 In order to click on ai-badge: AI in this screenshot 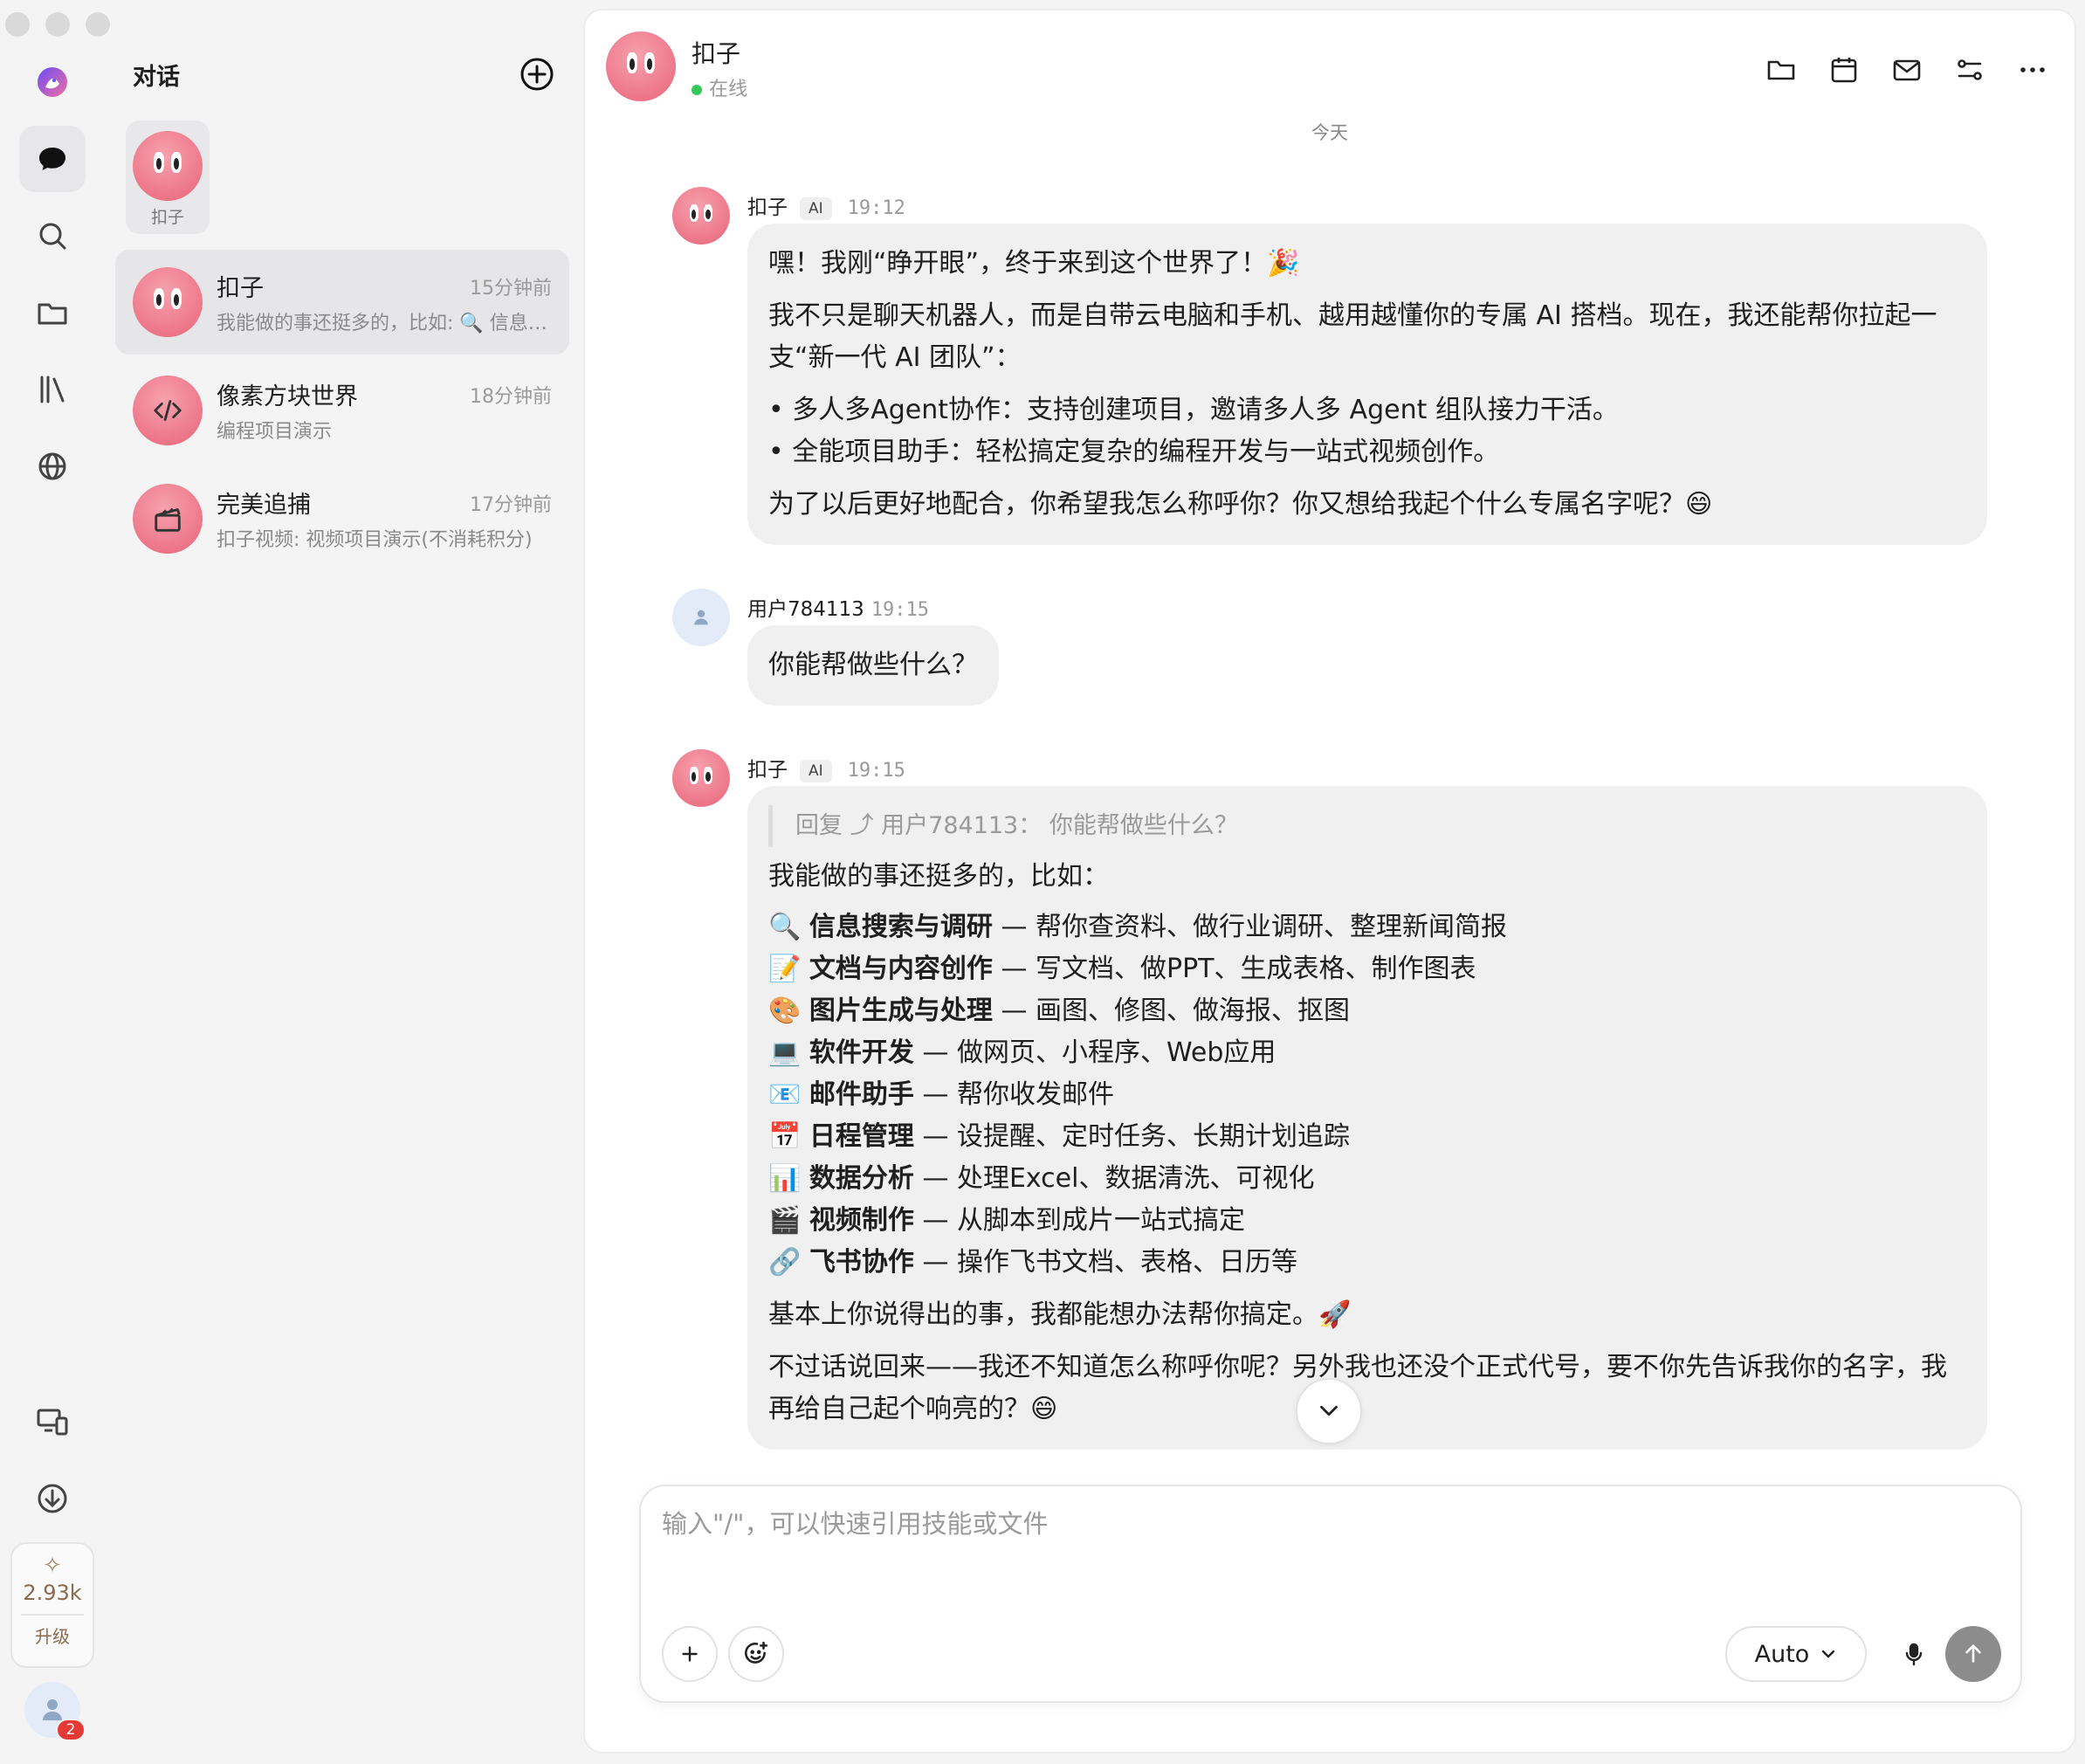, I will do `click(816, 208)`.